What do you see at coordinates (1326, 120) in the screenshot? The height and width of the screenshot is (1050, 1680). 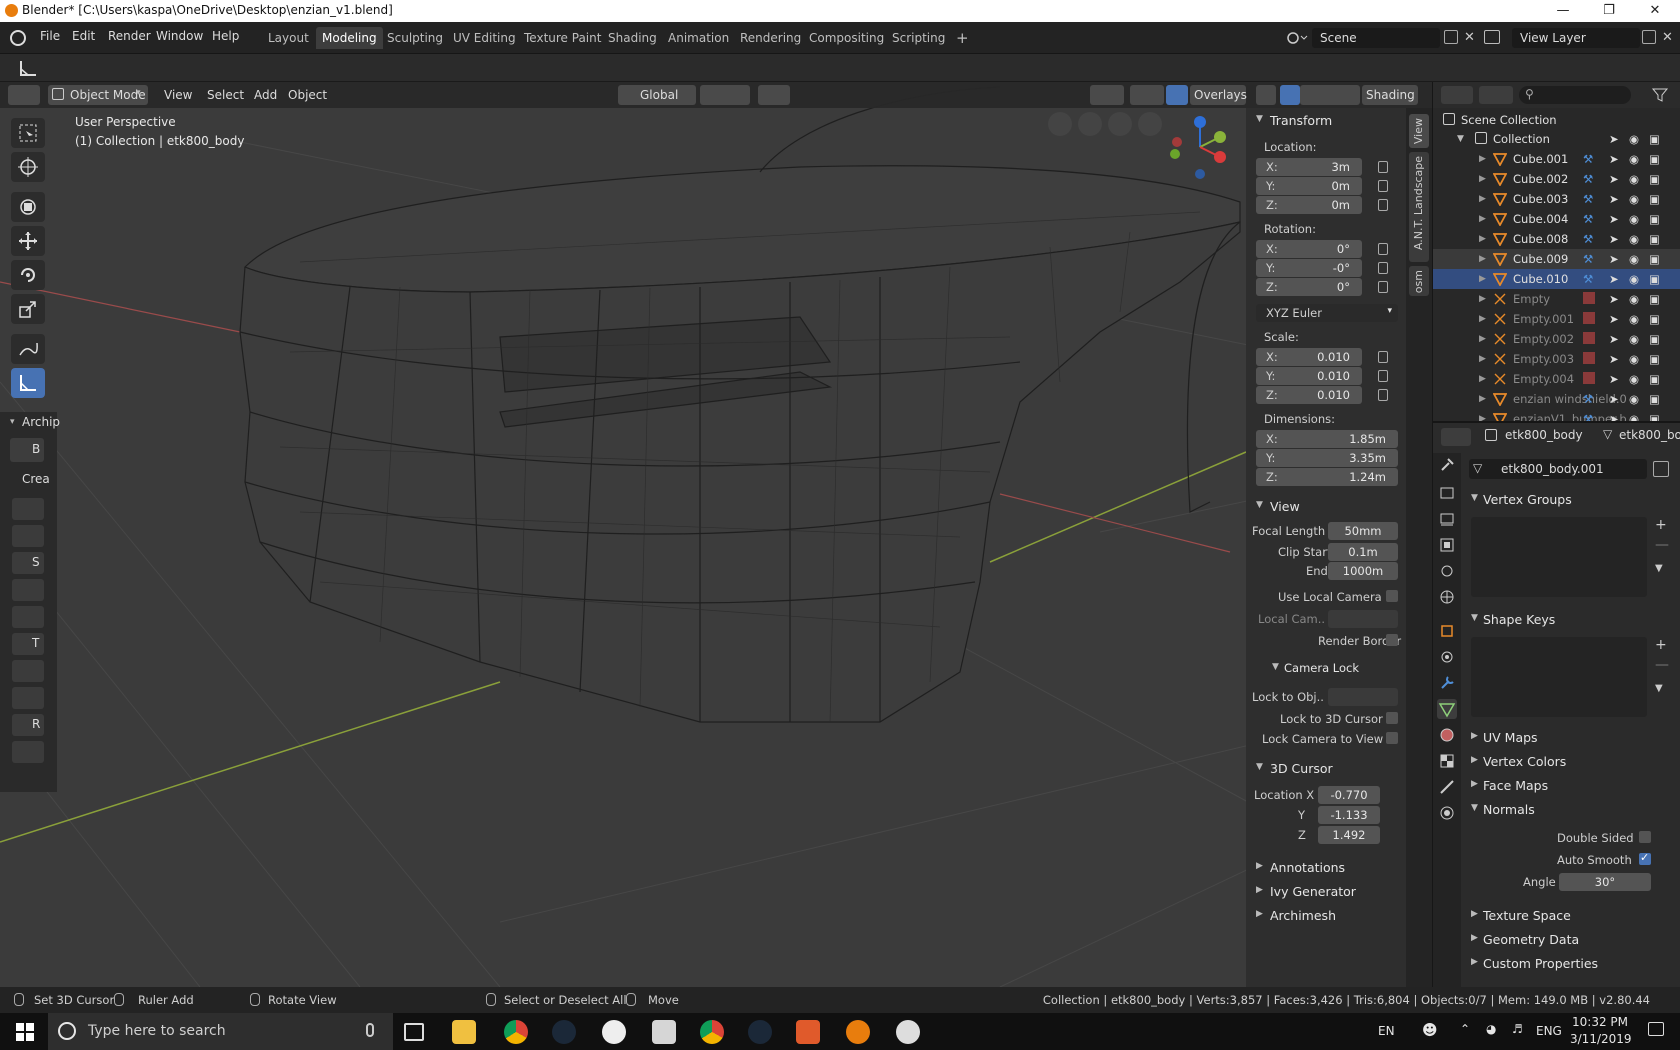 I see `transform-panel-header: ▼ Transform` at bounding box center [1326, 120].